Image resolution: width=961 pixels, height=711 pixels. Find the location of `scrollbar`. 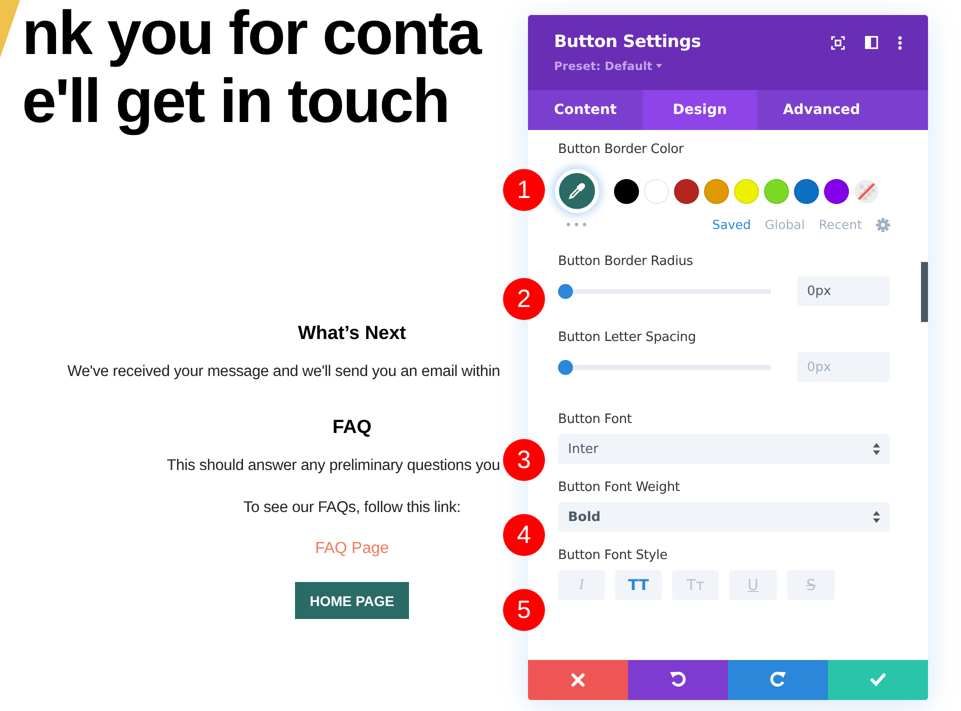

scrollbar is located at coordinates (924, 292).